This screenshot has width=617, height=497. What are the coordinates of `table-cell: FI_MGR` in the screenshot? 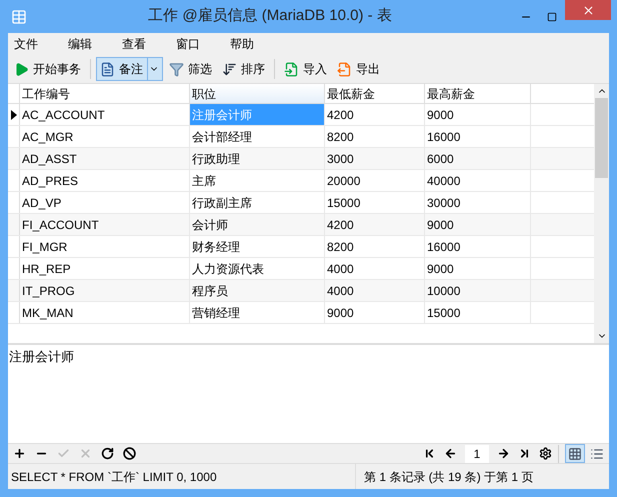 It's located at (105, 246).